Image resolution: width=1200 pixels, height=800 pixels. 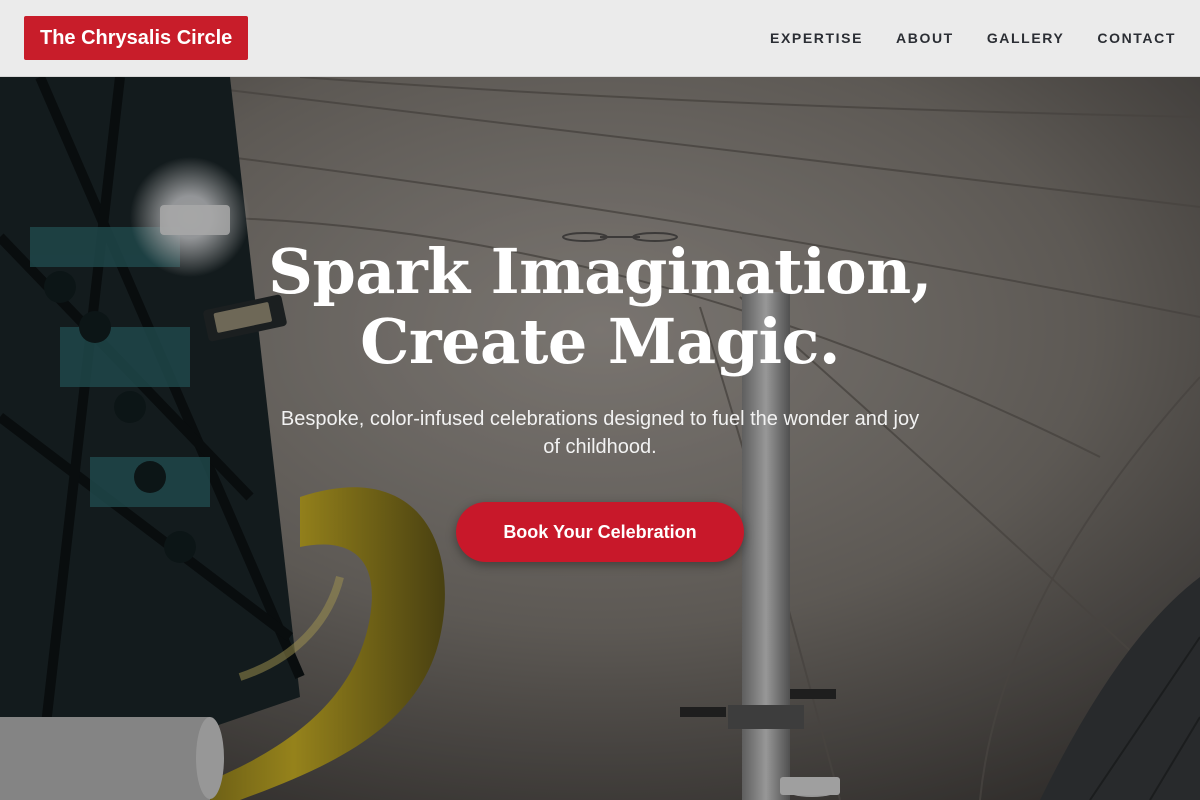 I want to click on hero-headline-line-2: Create Magic., so click(x=600, y=341).